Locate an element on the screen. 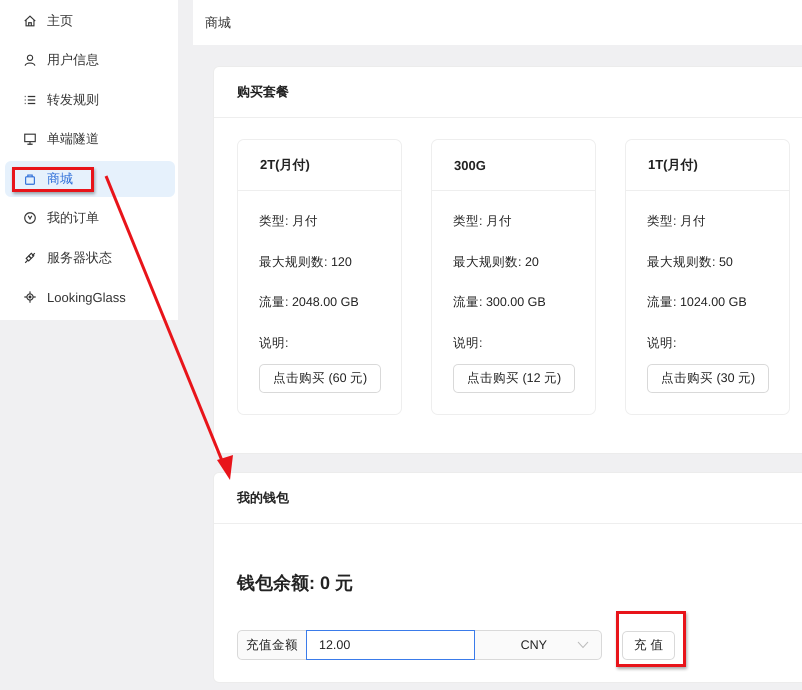  buy-button: 点击购买 (12 元) is located at coordinates (514, 378).